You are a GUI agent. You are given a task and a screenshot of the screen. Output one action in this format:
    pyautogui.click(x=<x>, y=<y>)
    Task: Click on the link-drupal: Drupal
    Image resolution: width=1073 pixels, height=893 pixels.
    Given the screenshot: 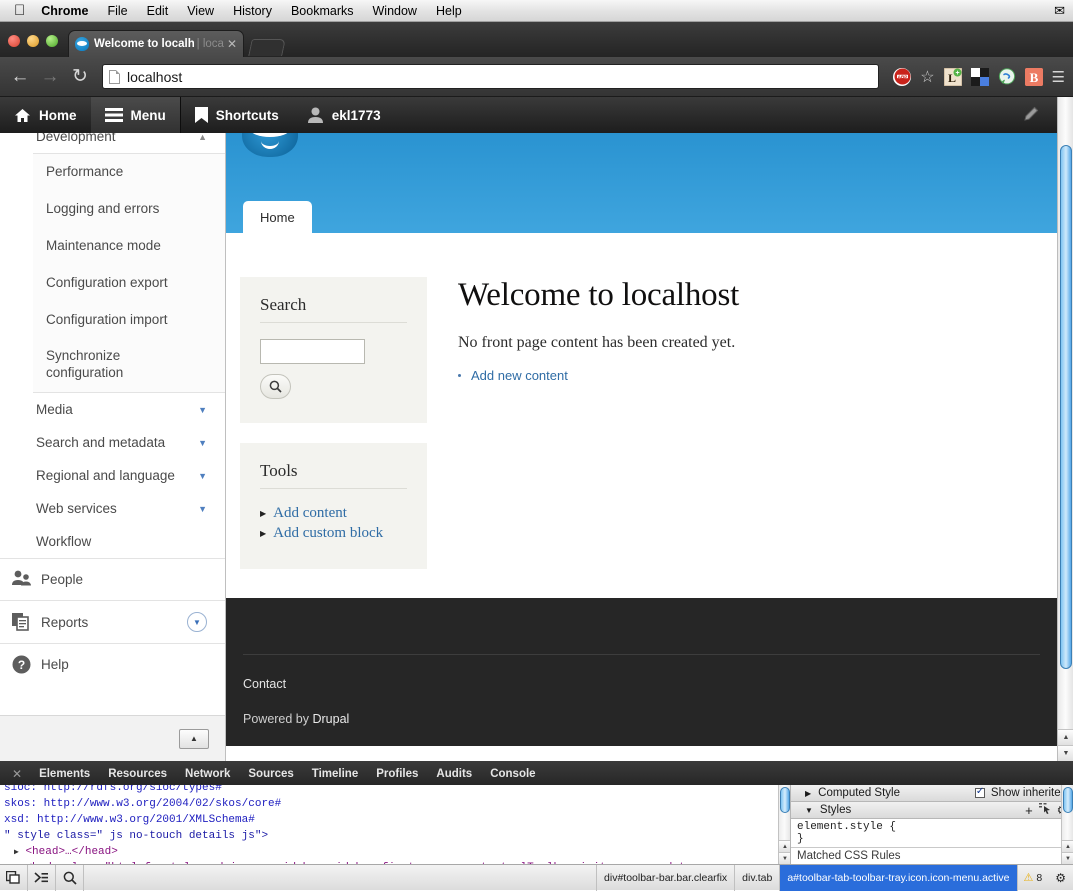 What is the action you would take?
    pyautogui.click(x=330, y=719)
    